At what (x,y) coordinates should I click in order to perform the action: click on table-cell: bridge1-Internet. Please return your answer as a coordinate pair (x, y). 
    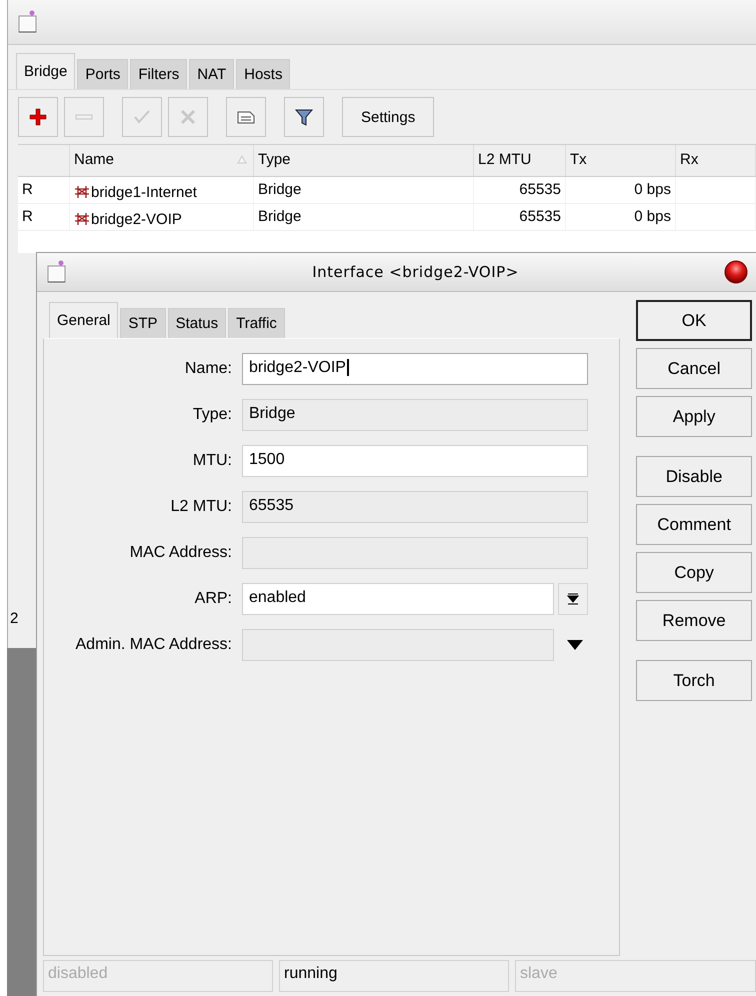
    Looking at the image, I should click on (144, 192).